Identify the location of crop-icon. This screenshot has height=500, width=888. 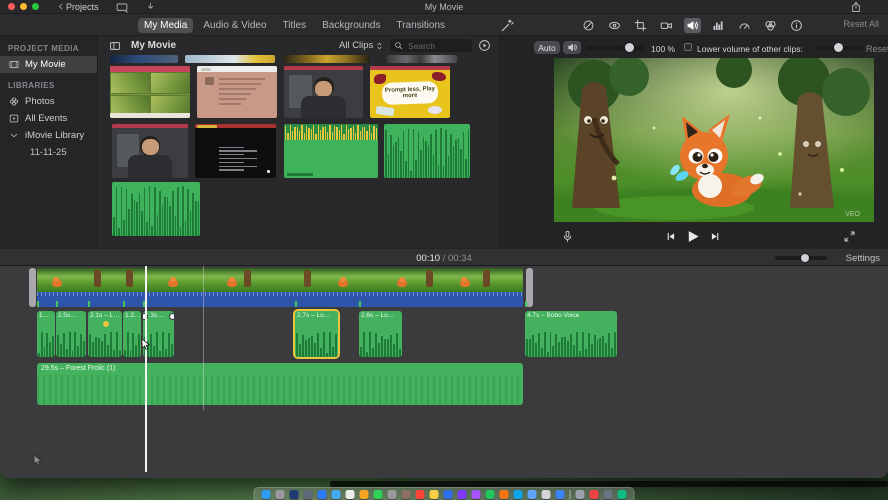
(640, 25).